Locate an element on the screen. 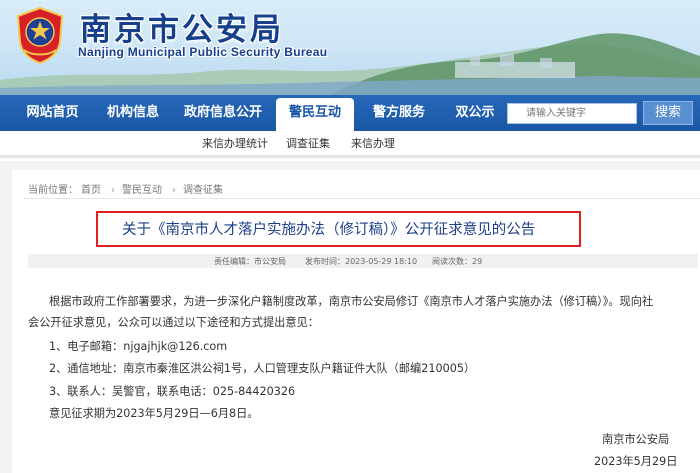  subnav-item-letter-handling: 来信办理 is located at coordinates (373, 143).